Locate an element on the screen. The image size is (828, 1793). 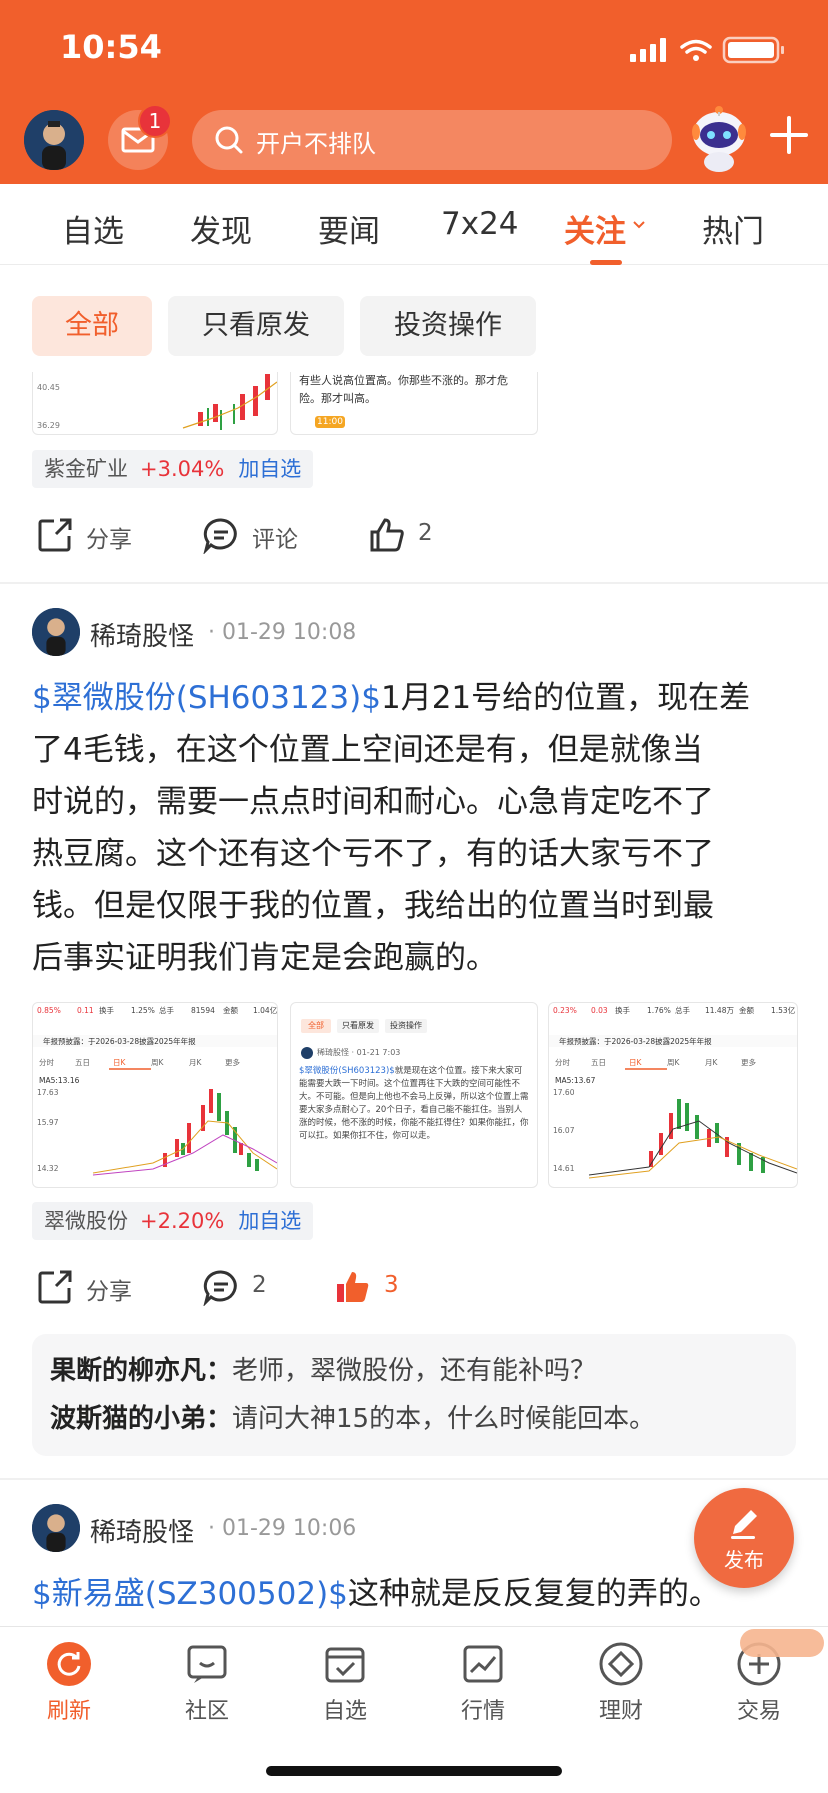
mail-badge: 1 is located at coordinates (155, 121).